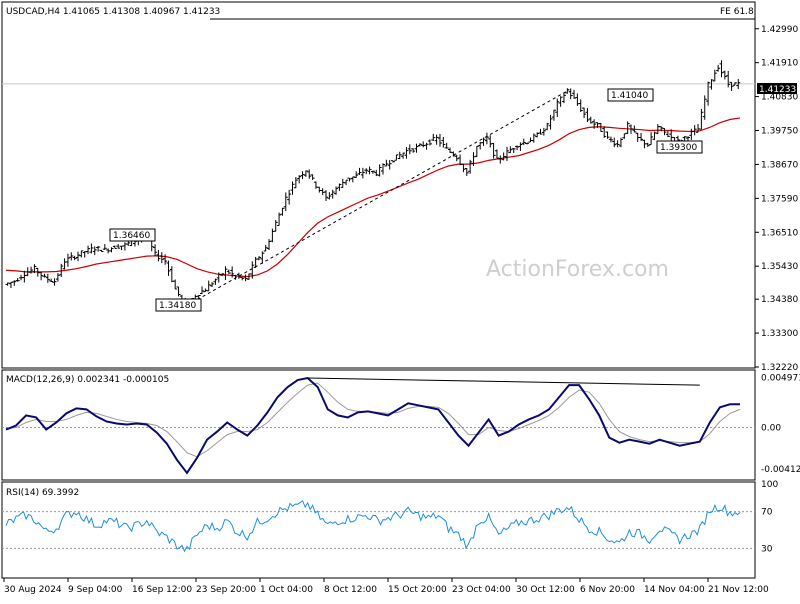 This screenshot has width=800, height=604. Describe the element at coordinates (95, 590) in the screenshot. I see `x-tick-label: 9 Sep 04:00` at that location.